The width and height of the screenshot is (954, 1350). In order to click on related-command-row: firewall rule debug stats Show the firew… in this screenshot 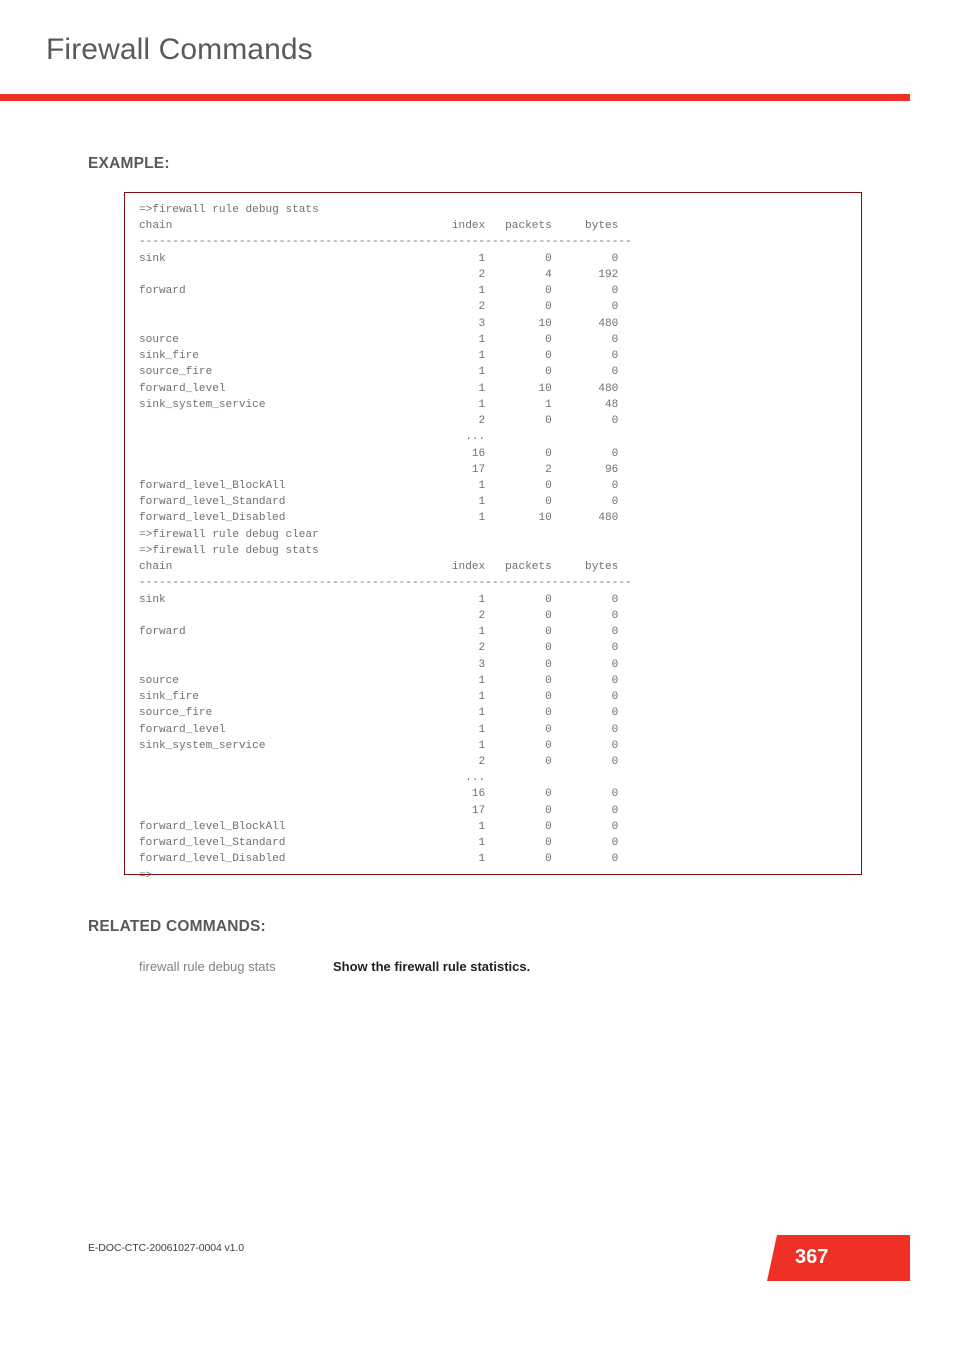, I will do `click(334, 966)`.